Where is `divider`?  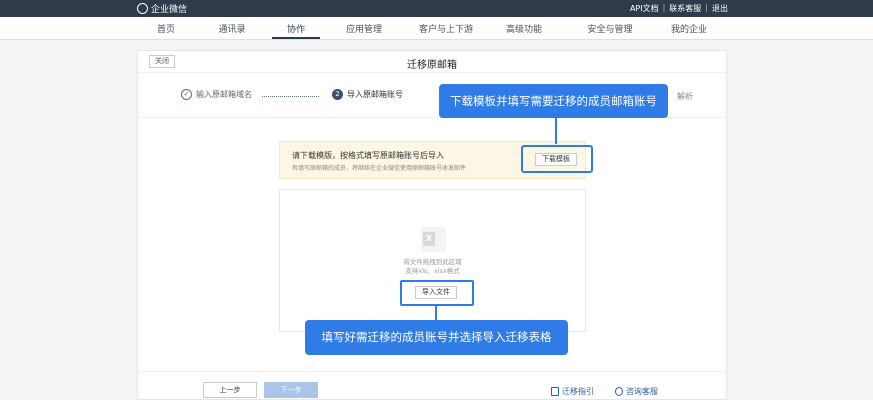
divider is located at coordinates (432, 371).